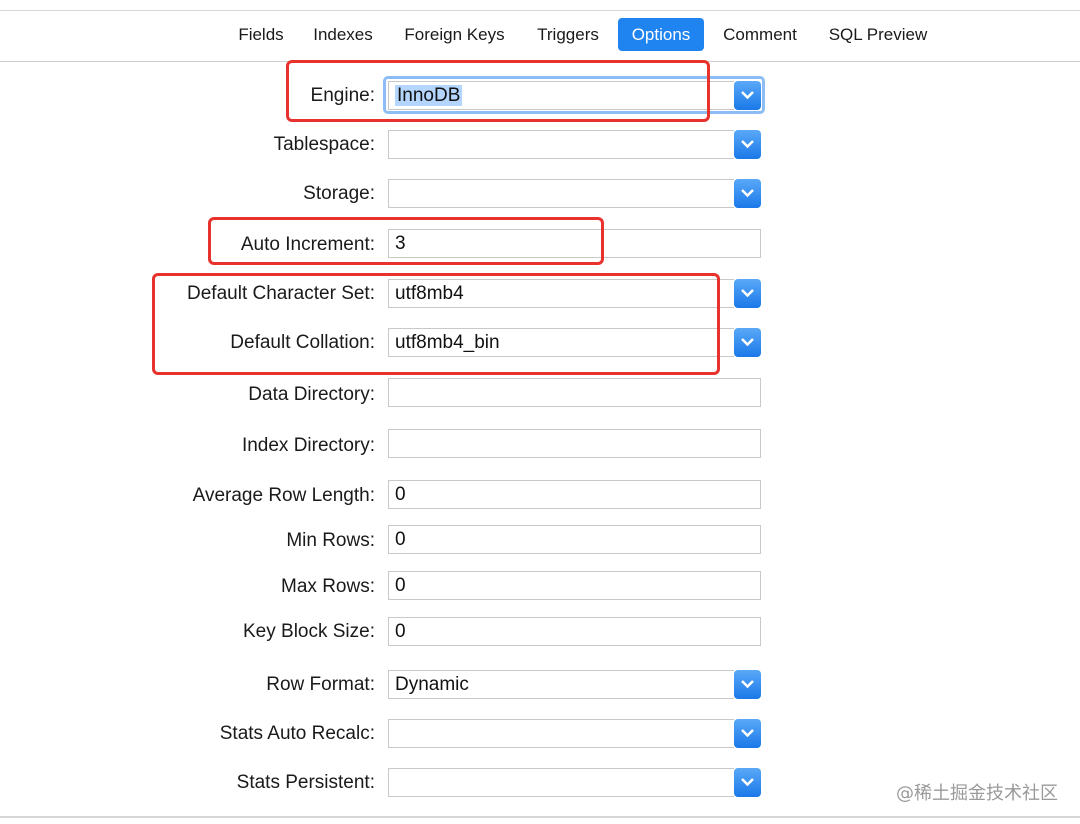  What do you see at coordinates (283, 495) in the screenshot?
I see `avg-row-length-label: Average Row Length:` at bounding box center [283, 495].